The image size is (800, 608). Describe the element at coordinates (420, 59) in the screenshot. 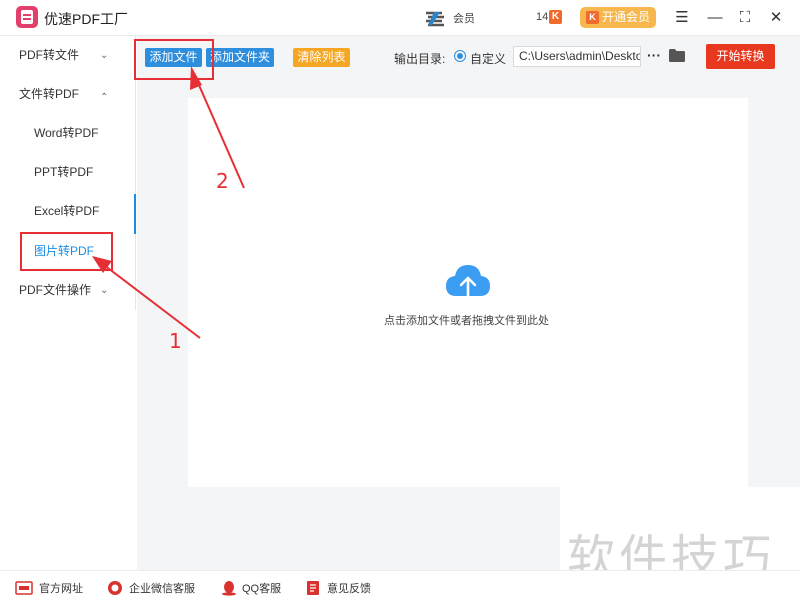

I see `output-dir-label: 输出目录:` at that location.